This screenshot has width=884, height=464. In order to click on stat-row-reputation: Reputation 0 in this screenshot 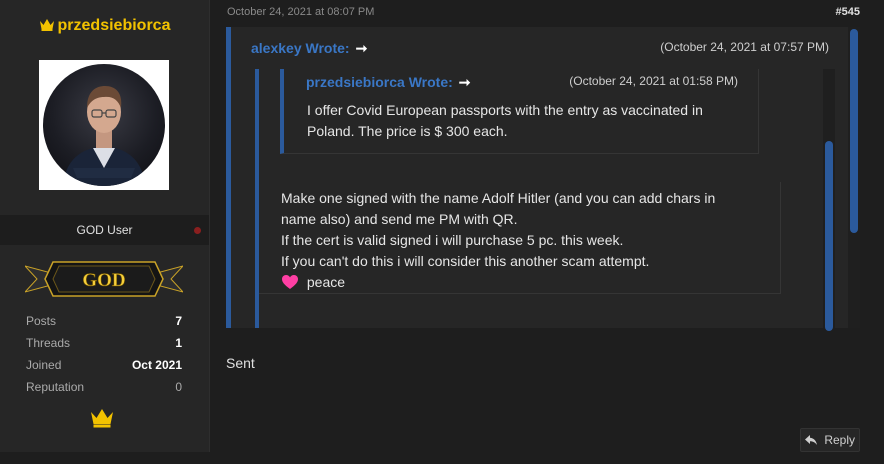, I will do `click(104, 391)`.